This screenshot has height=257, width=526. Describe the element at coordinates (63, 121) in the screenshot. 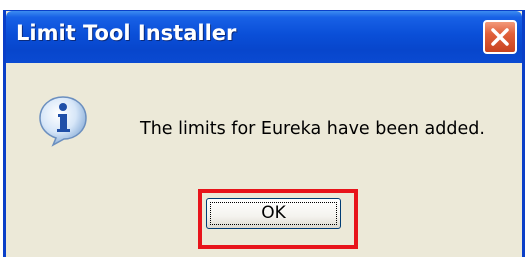

I see `info-icon` at that location.